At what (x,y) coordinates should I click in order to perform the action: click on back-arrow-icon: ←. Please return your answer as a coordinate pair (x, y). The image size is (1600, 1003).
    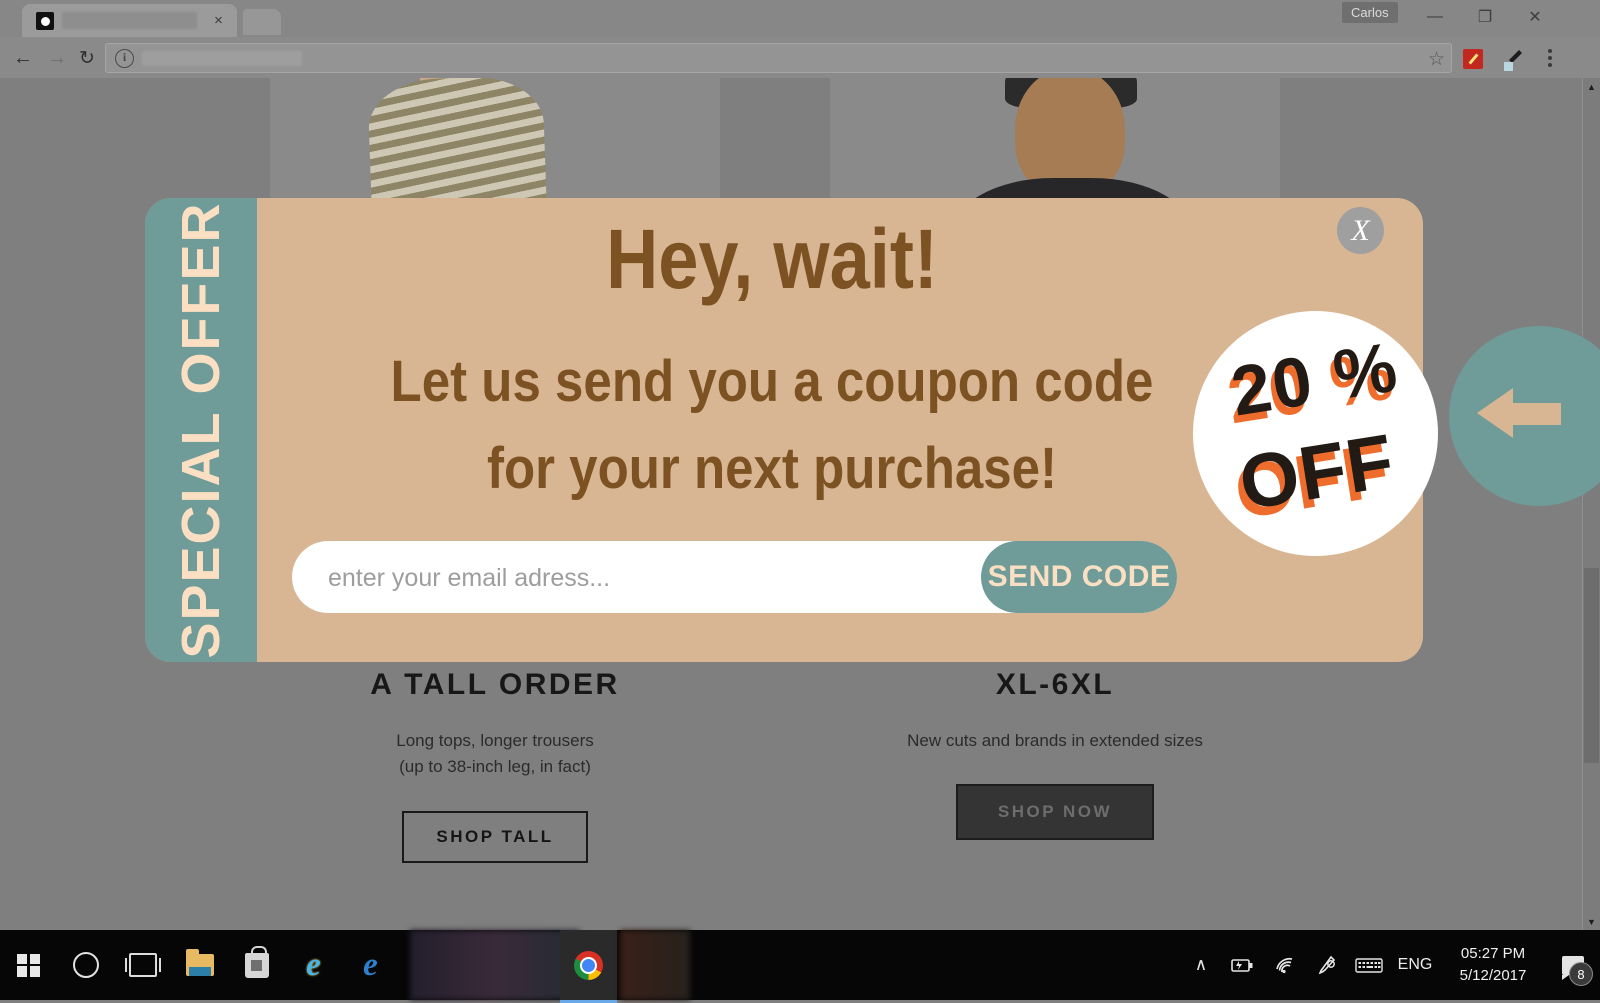
    Looking at the image, I should click on (23, 58).